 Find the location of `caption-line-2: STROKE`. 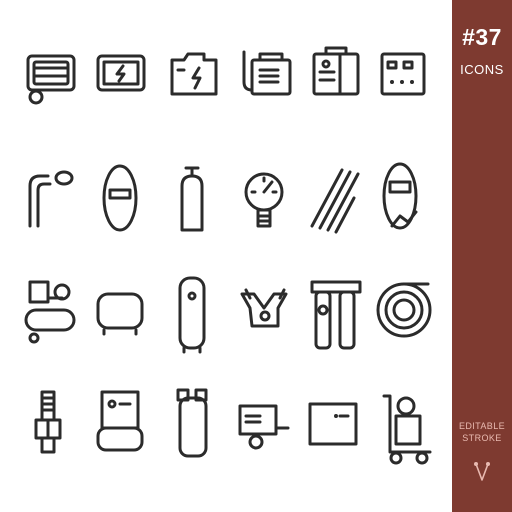

caption-line-2: STROKE is located at coordinates (482, 438).